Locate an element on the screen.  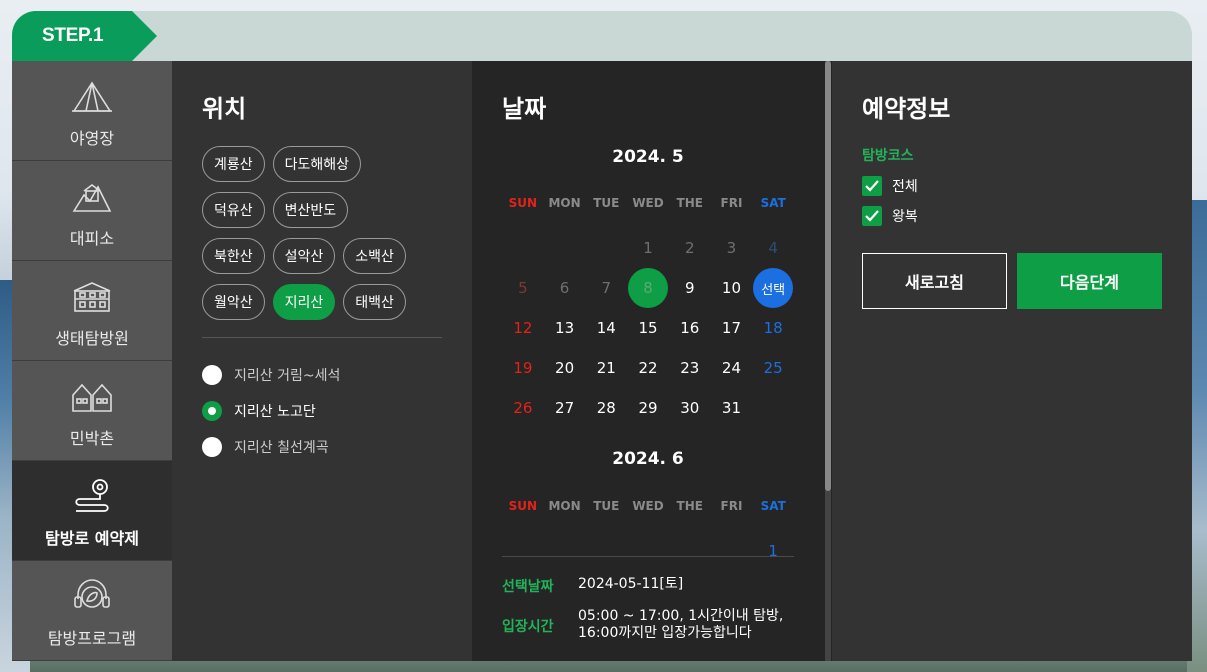
sidebar-item-label: 대피소 is located at coordinates (92, 238).